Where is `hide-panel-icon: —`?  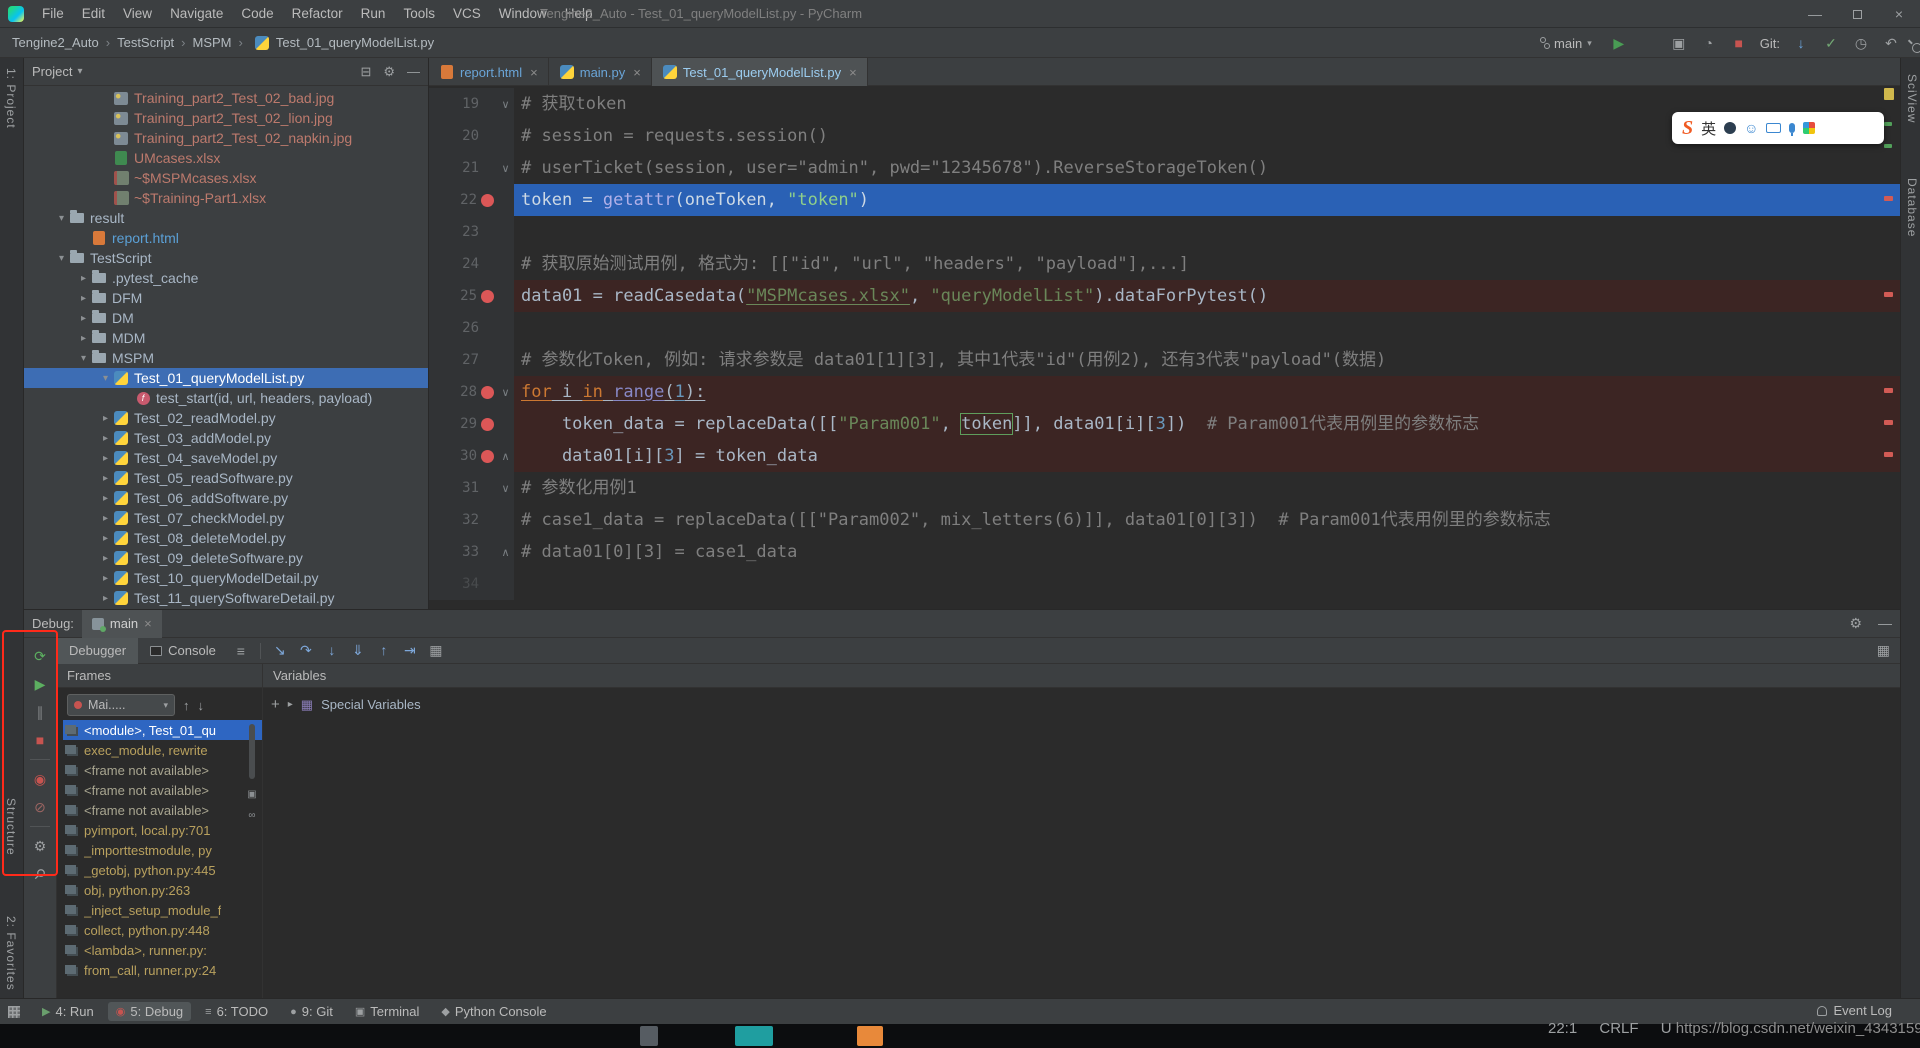
hide-panel-icon: — is located at coordinates (1885, 623).